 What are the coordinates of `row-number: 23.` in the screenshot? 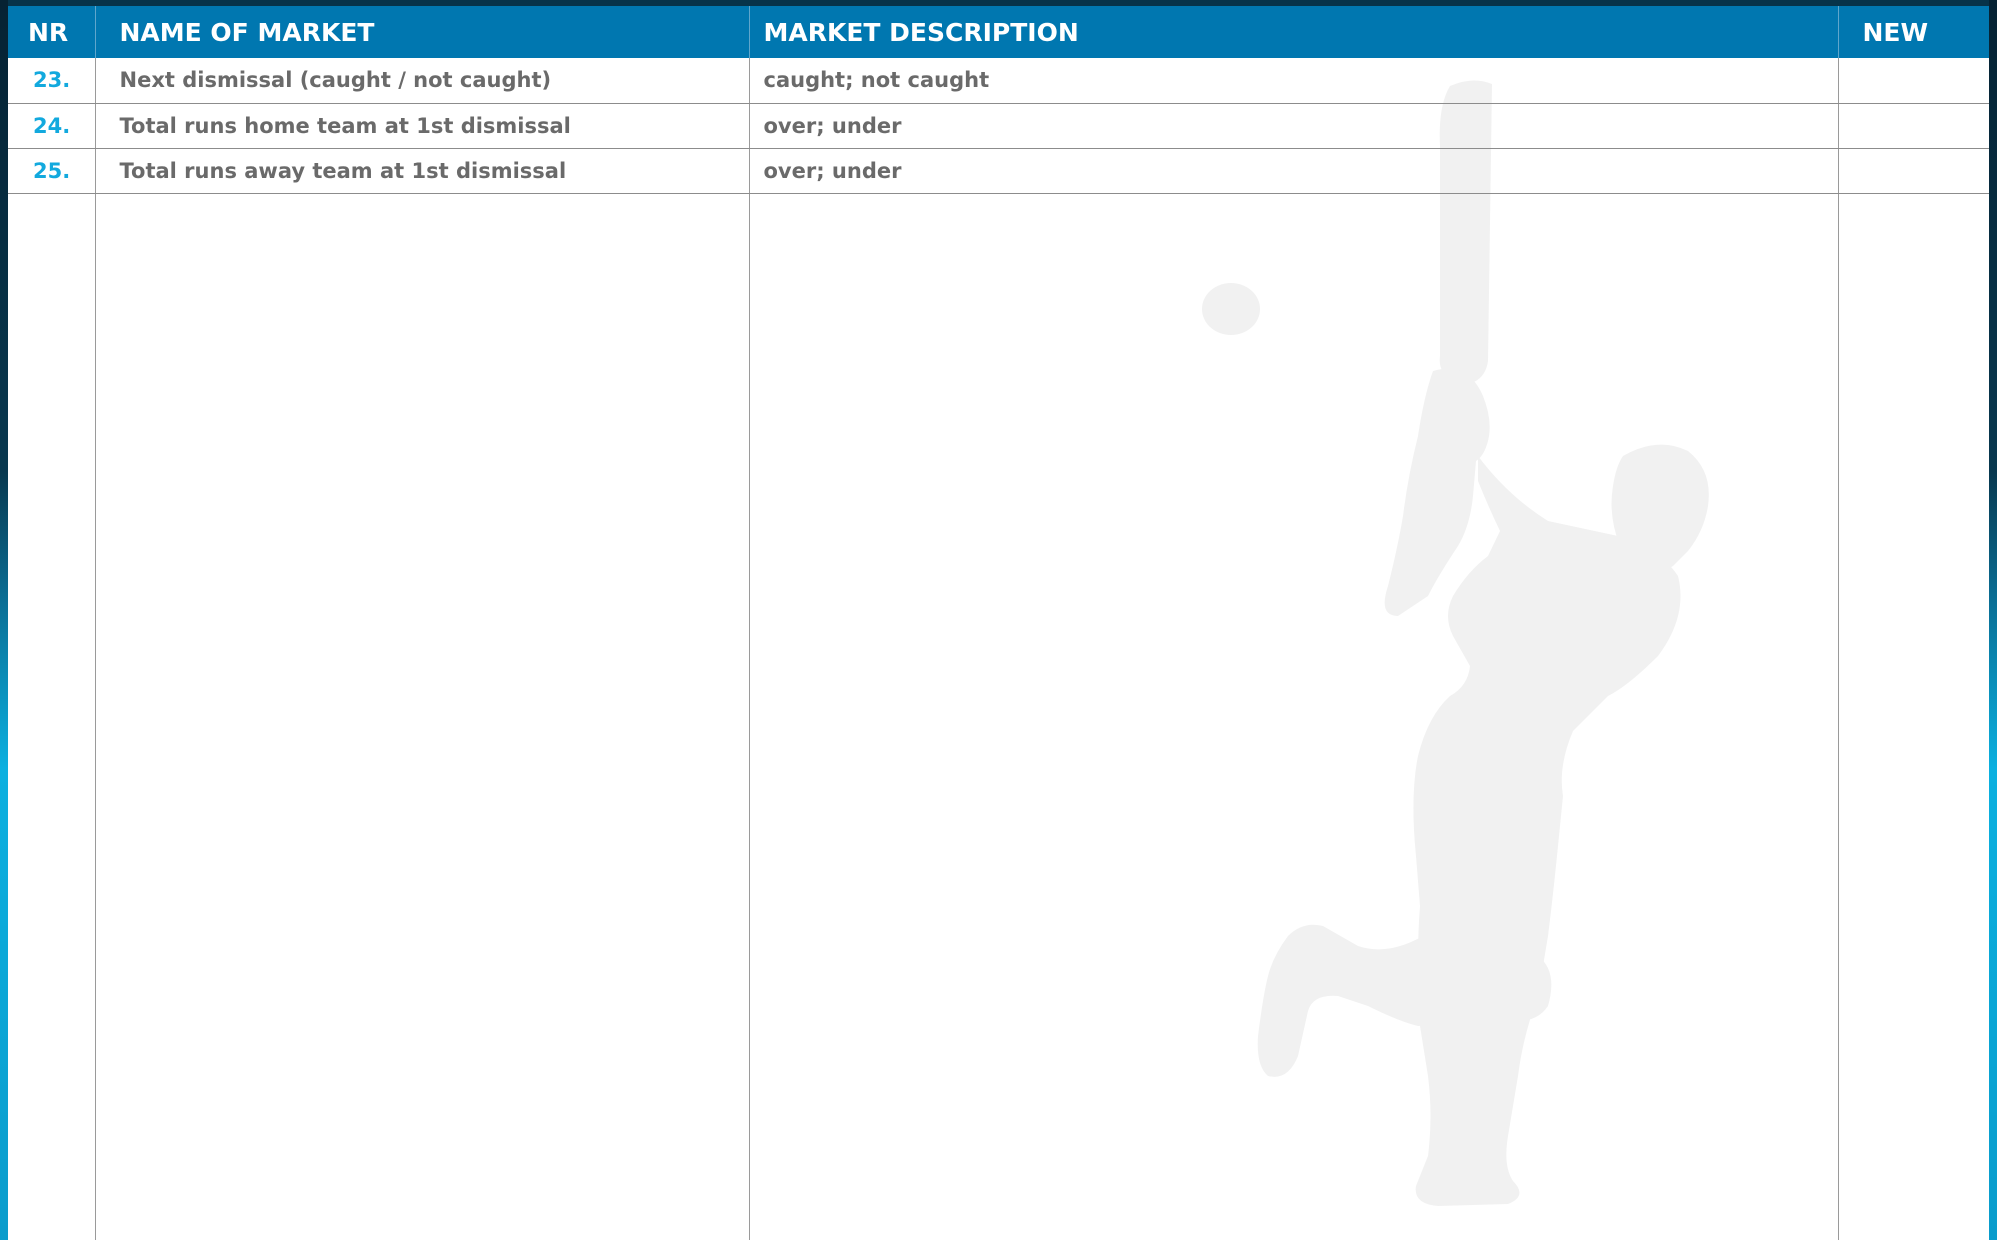 It's located at (52, 81).